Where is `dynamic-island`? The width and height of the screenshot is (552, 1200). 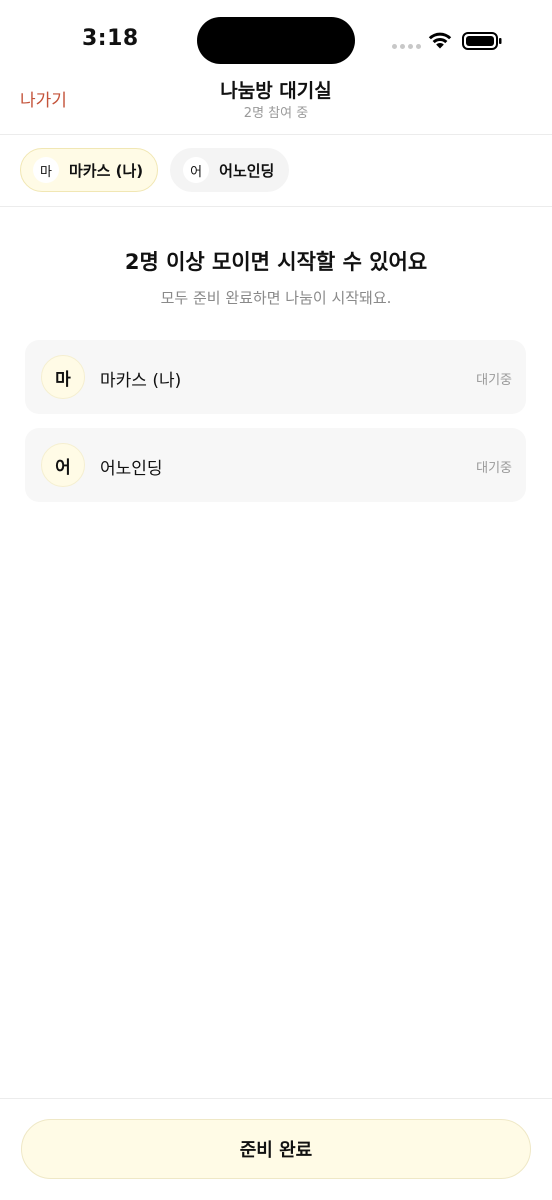 dynamic-island is located at coordinates (276, 40).